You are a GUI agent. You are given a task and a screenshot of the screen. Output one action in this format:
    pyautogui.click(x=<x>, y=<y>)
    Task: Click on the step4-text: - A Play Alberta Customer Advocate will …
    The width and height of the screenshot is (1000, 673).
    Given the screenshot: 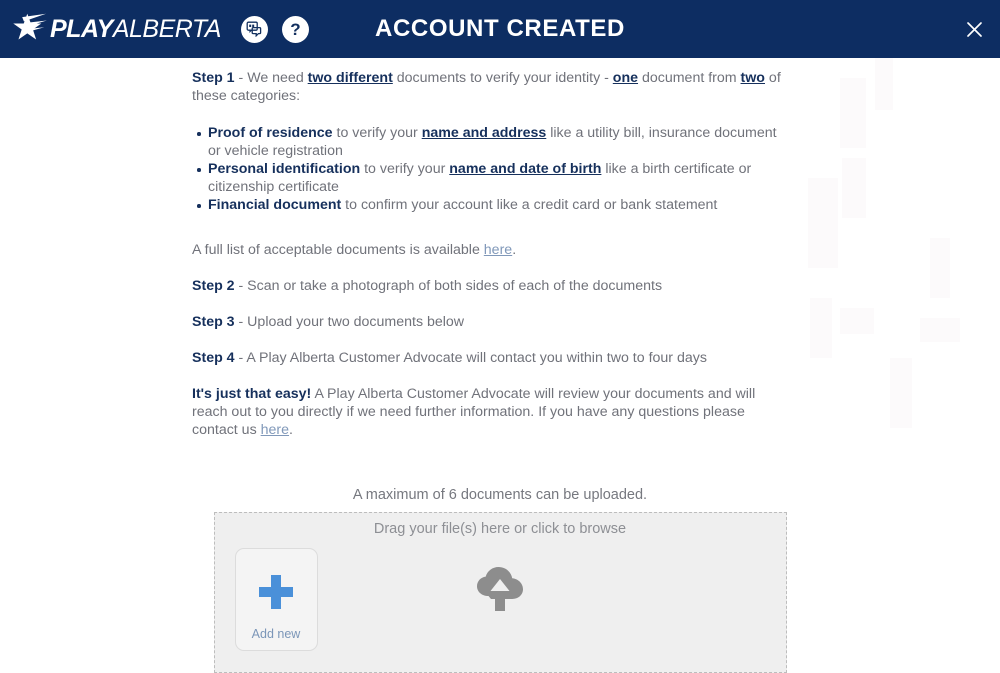 What is the action you would take?
    pyautogui.click(x=470, y=358)
    